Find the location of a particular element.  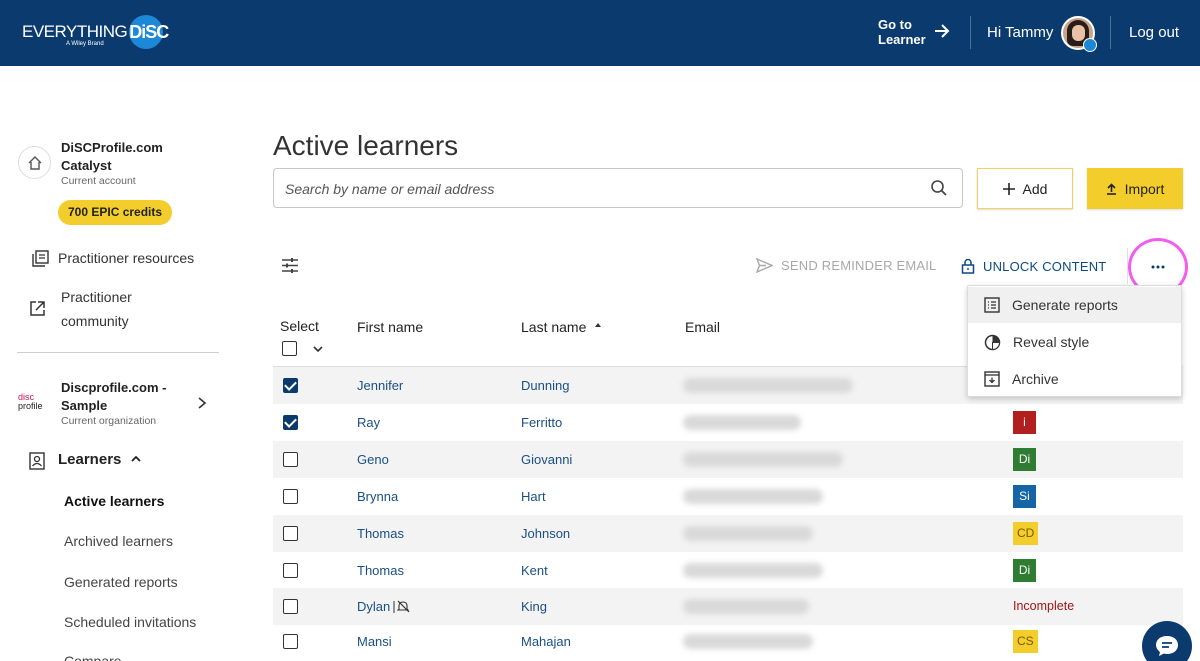

shield-badge-icon is located at coordinates (1090, 45).